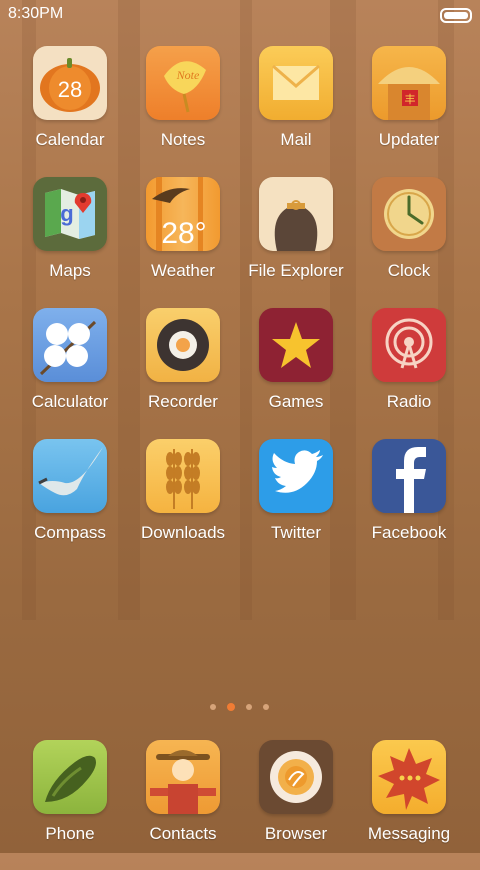  What do you see at coordinates (296, 83) in the screenshot?
I see `envelope-icon` at bounding box center [296, 83].